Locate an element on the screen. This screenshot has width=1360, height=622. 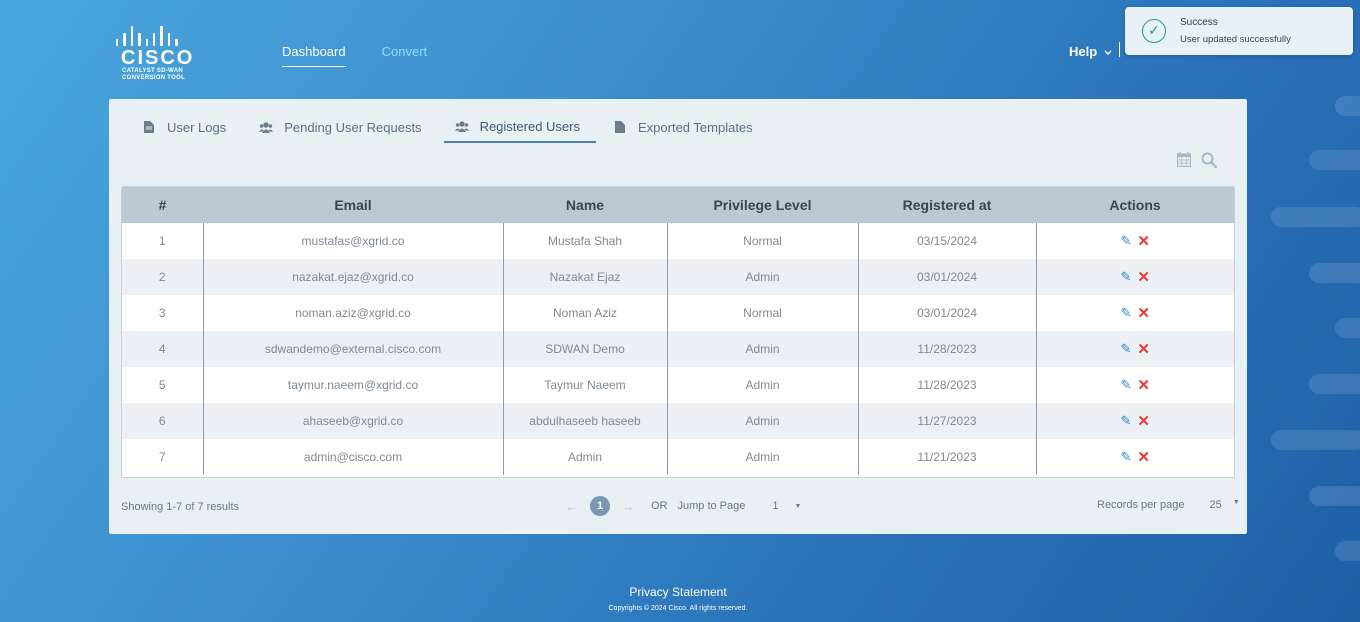
next-page-arrow-icon: → is located at coordinates (628, 506).